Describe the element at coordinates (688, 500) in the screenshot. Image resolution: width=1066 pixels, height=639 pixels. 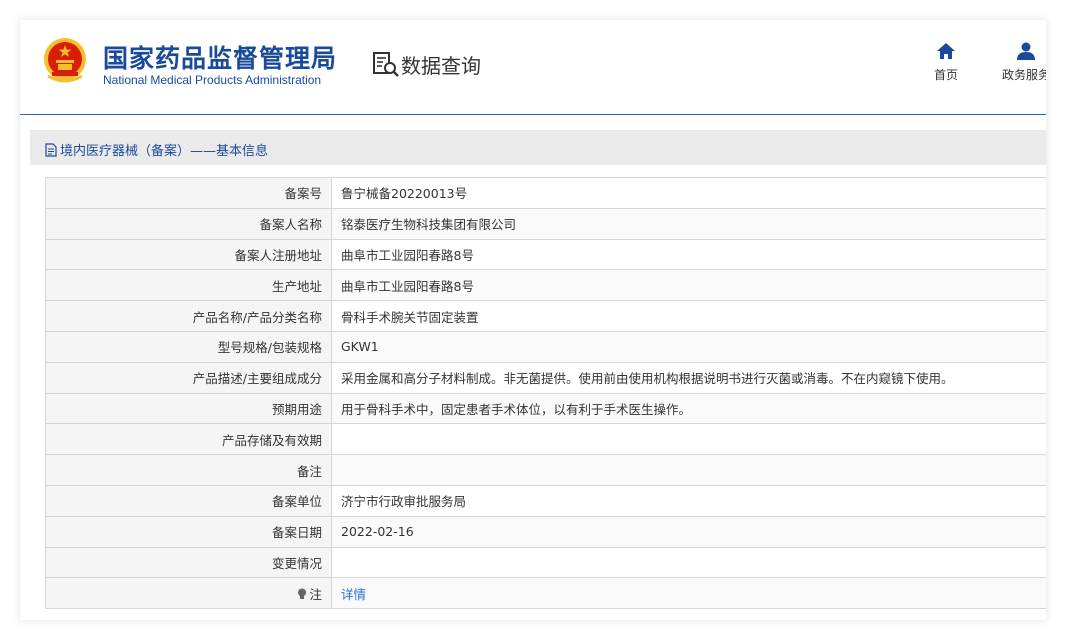
I see `row-value: 济宁市行政审批服务局` at that location.